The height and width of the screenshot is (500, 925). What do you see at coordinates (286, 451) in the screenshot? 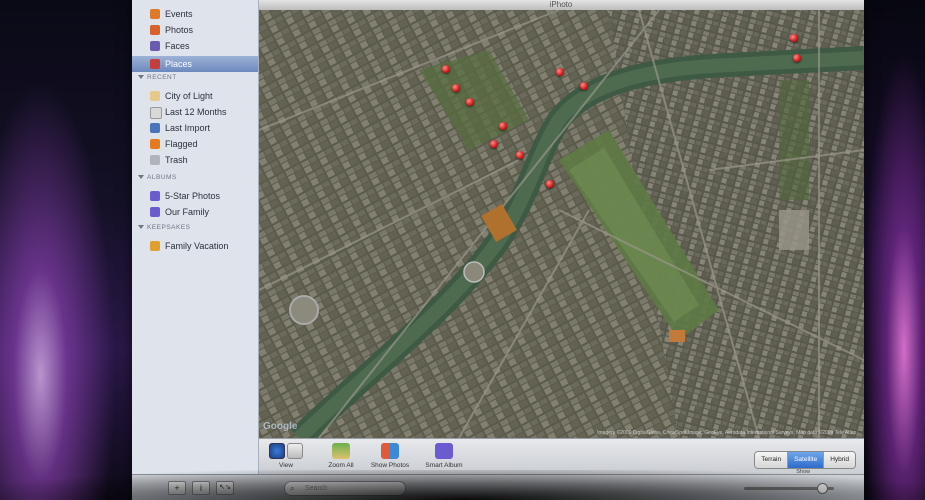
I see `view-toggle-icon` at bounding box center [286, 451].